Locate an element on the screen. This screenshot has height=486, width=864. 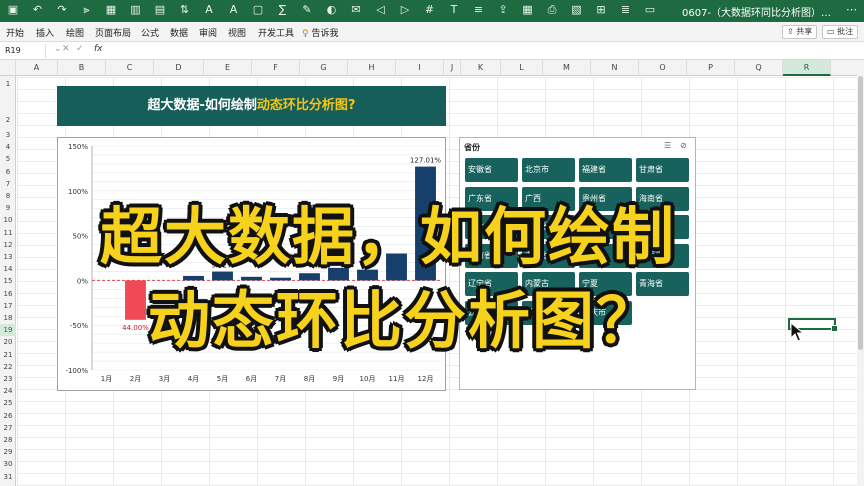
tab-home: 开始 is located at coordinates (15, 32).